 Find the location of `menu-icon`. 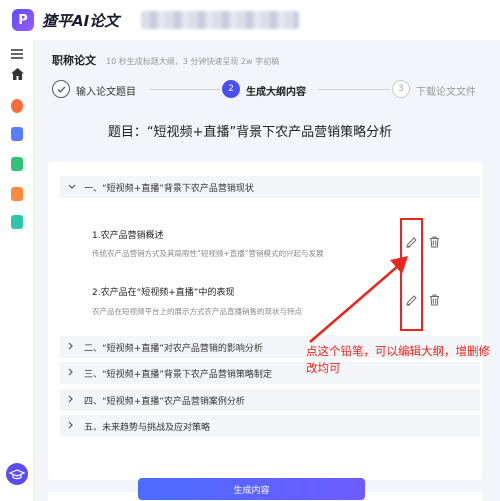

menu-icon is located at coordinates (17, 54).